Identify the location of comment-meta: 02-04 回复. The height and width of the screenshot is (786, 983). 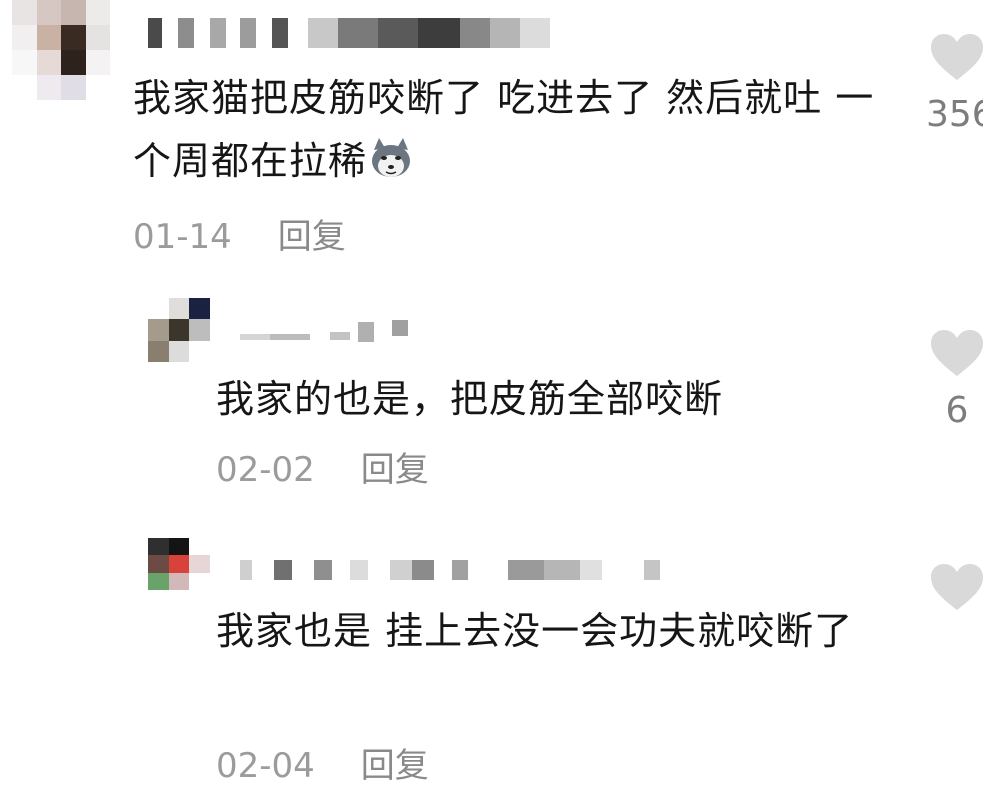
(322, 766).